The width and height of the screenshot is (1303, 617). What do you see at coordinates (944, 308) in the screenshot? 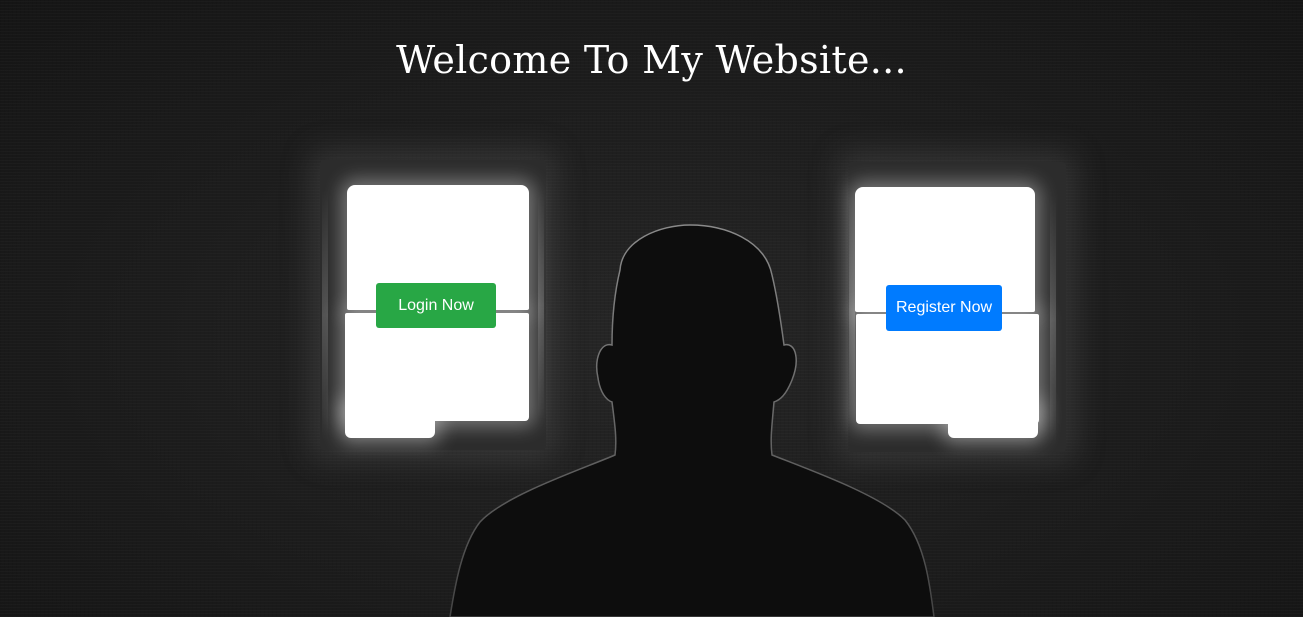
I see `register-button: Register Now` at bounding box center [944, 308].